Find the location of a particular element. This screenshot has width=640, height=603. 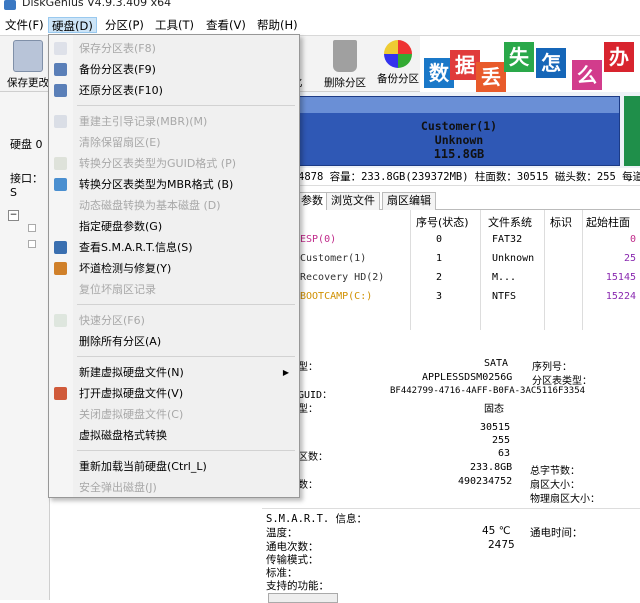

menu-item-label: 快速分区(F6) is located at coordinates (112, 320).